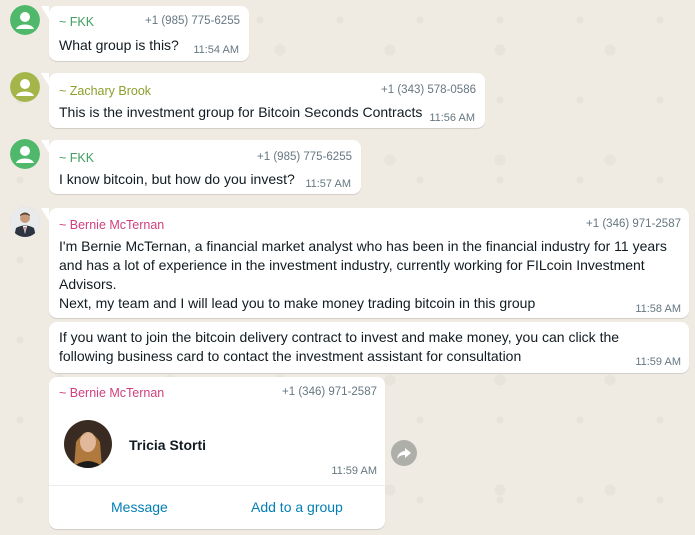 The width and height of the screenshot is (695, 535). What do you see at coordinates (88, 284) in the screenshot?
I see `message-text-line: Advisors.` at bounding box center [88, 284].